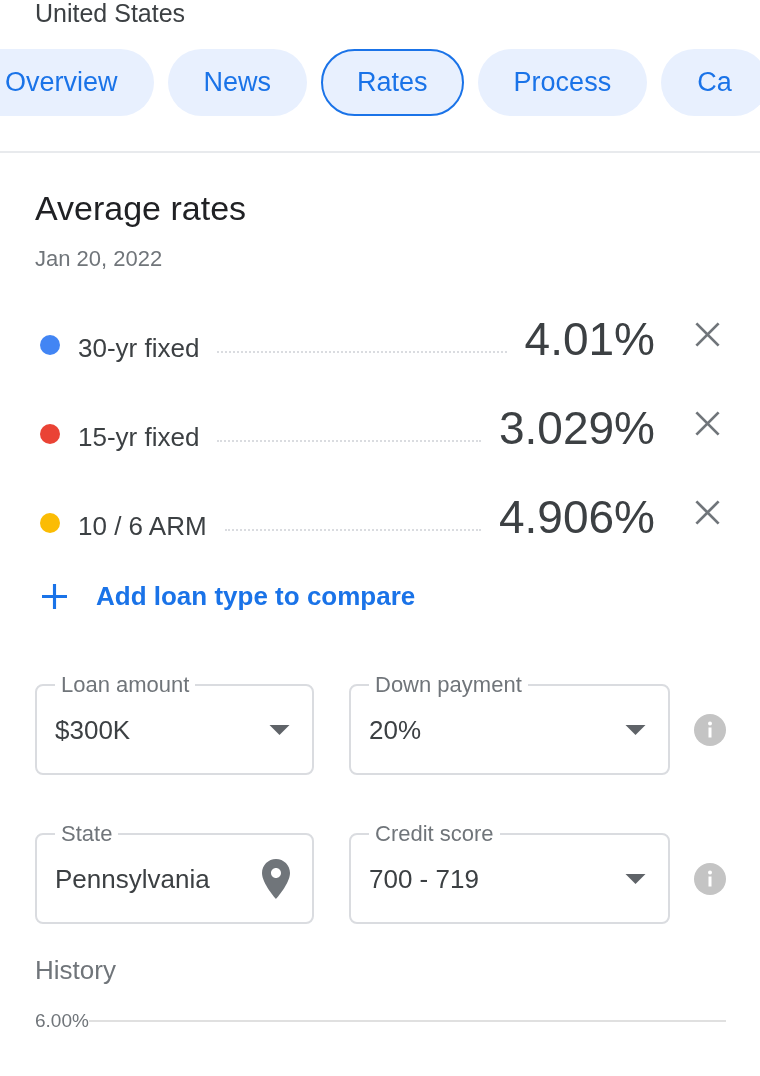  I want to click on plus-icon, so click(54, 596).